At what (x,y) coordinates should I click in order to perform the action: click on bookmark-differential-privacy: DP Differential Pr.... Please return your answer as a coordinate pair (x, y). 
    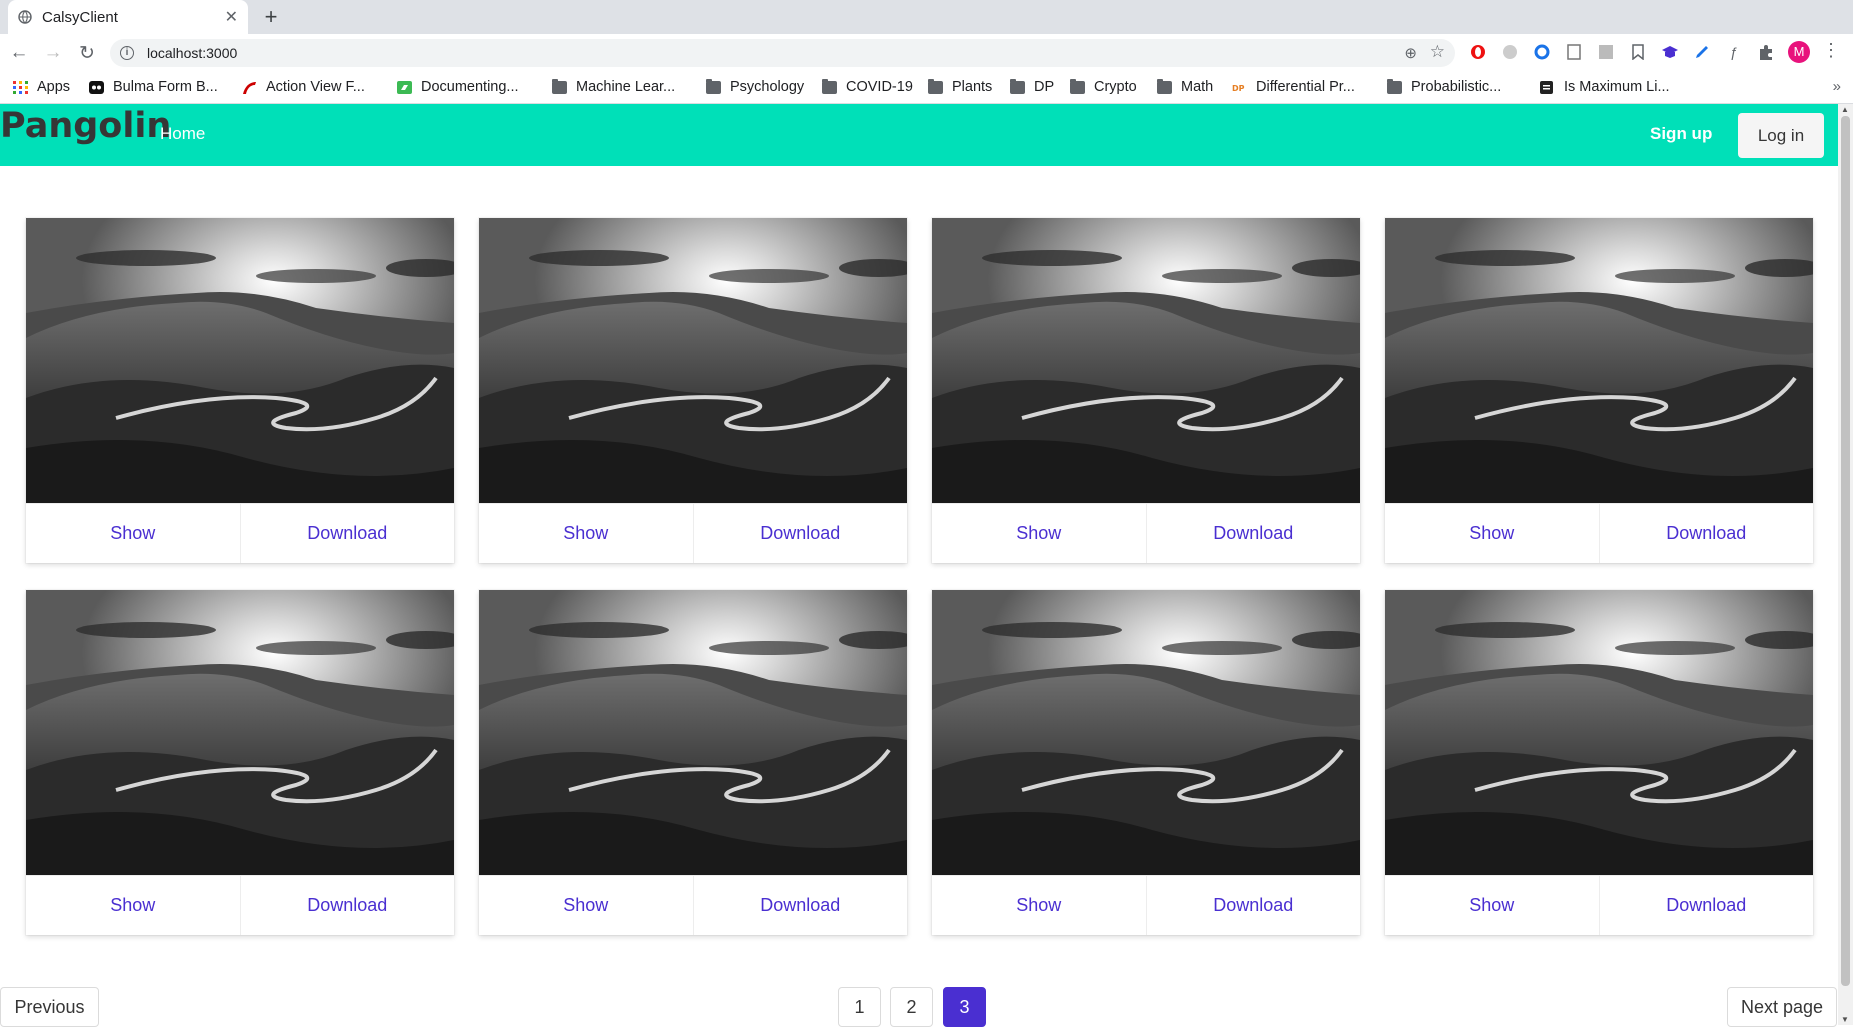
    Looking at the image, I should click on (1293, 87).